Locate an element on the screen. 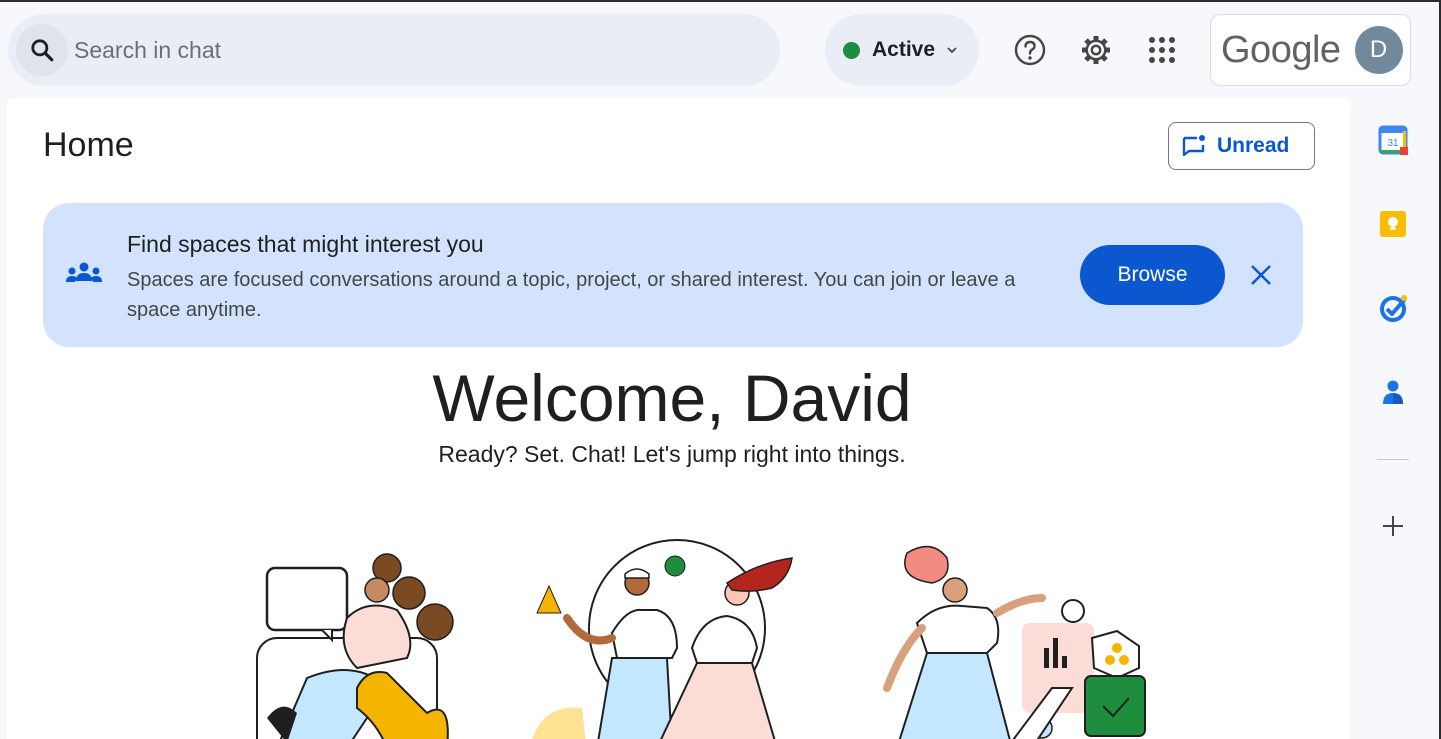 The width and height of the screenshot is (1441, 739). rail-divider is located at coordinates (1393, 459).